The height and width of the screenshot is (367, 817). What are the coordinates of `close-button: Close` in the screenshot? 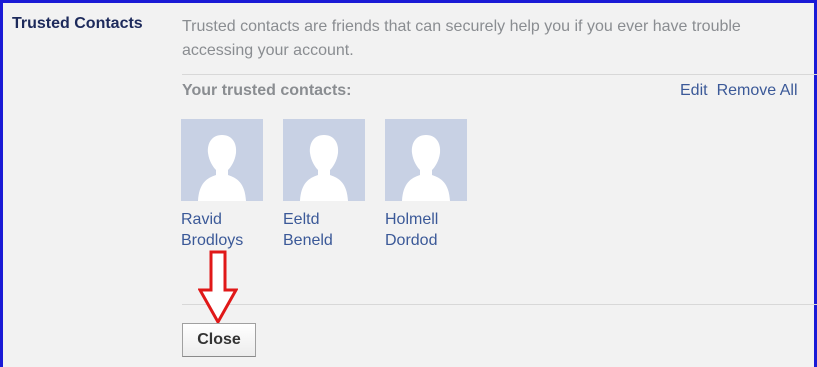 It's located at (219, 340).